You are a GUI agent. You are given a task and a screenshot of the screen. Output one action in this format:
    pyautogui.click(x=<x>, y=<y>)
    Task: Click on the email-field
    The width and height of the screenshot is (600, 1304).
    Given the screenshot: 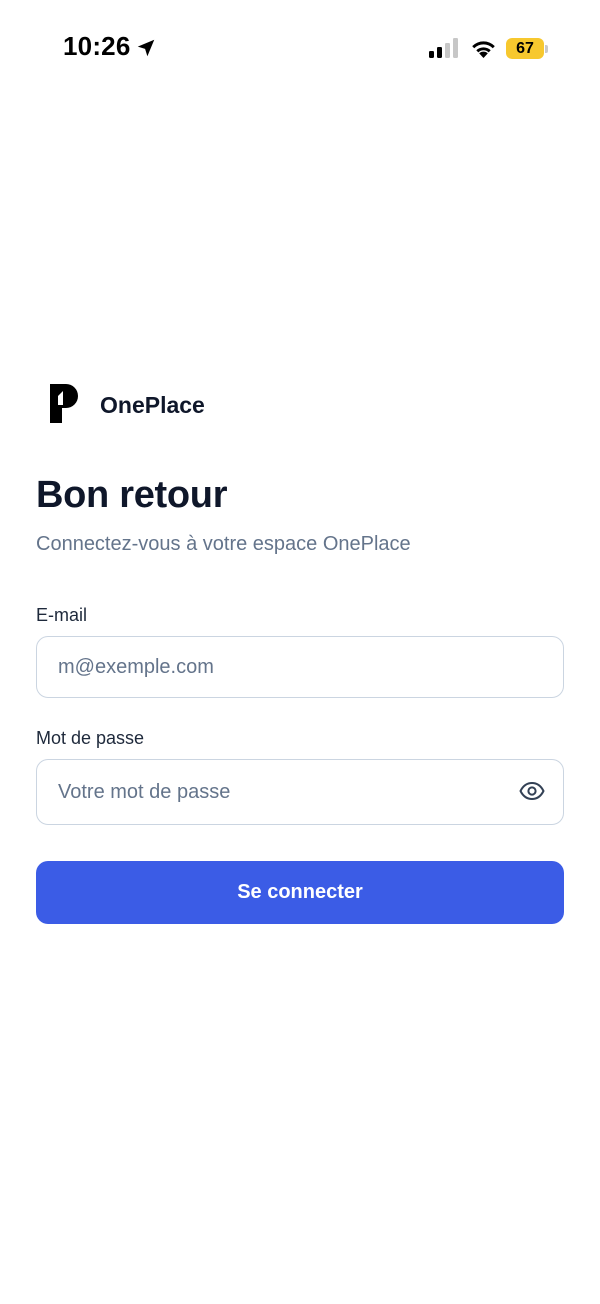 What is the action you would take?
    pyautogui.click(x=288, y=667)
    